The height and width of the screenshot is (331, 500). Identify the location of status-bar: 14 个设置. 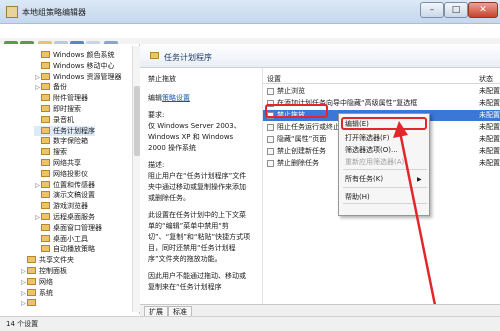
(250, 323).